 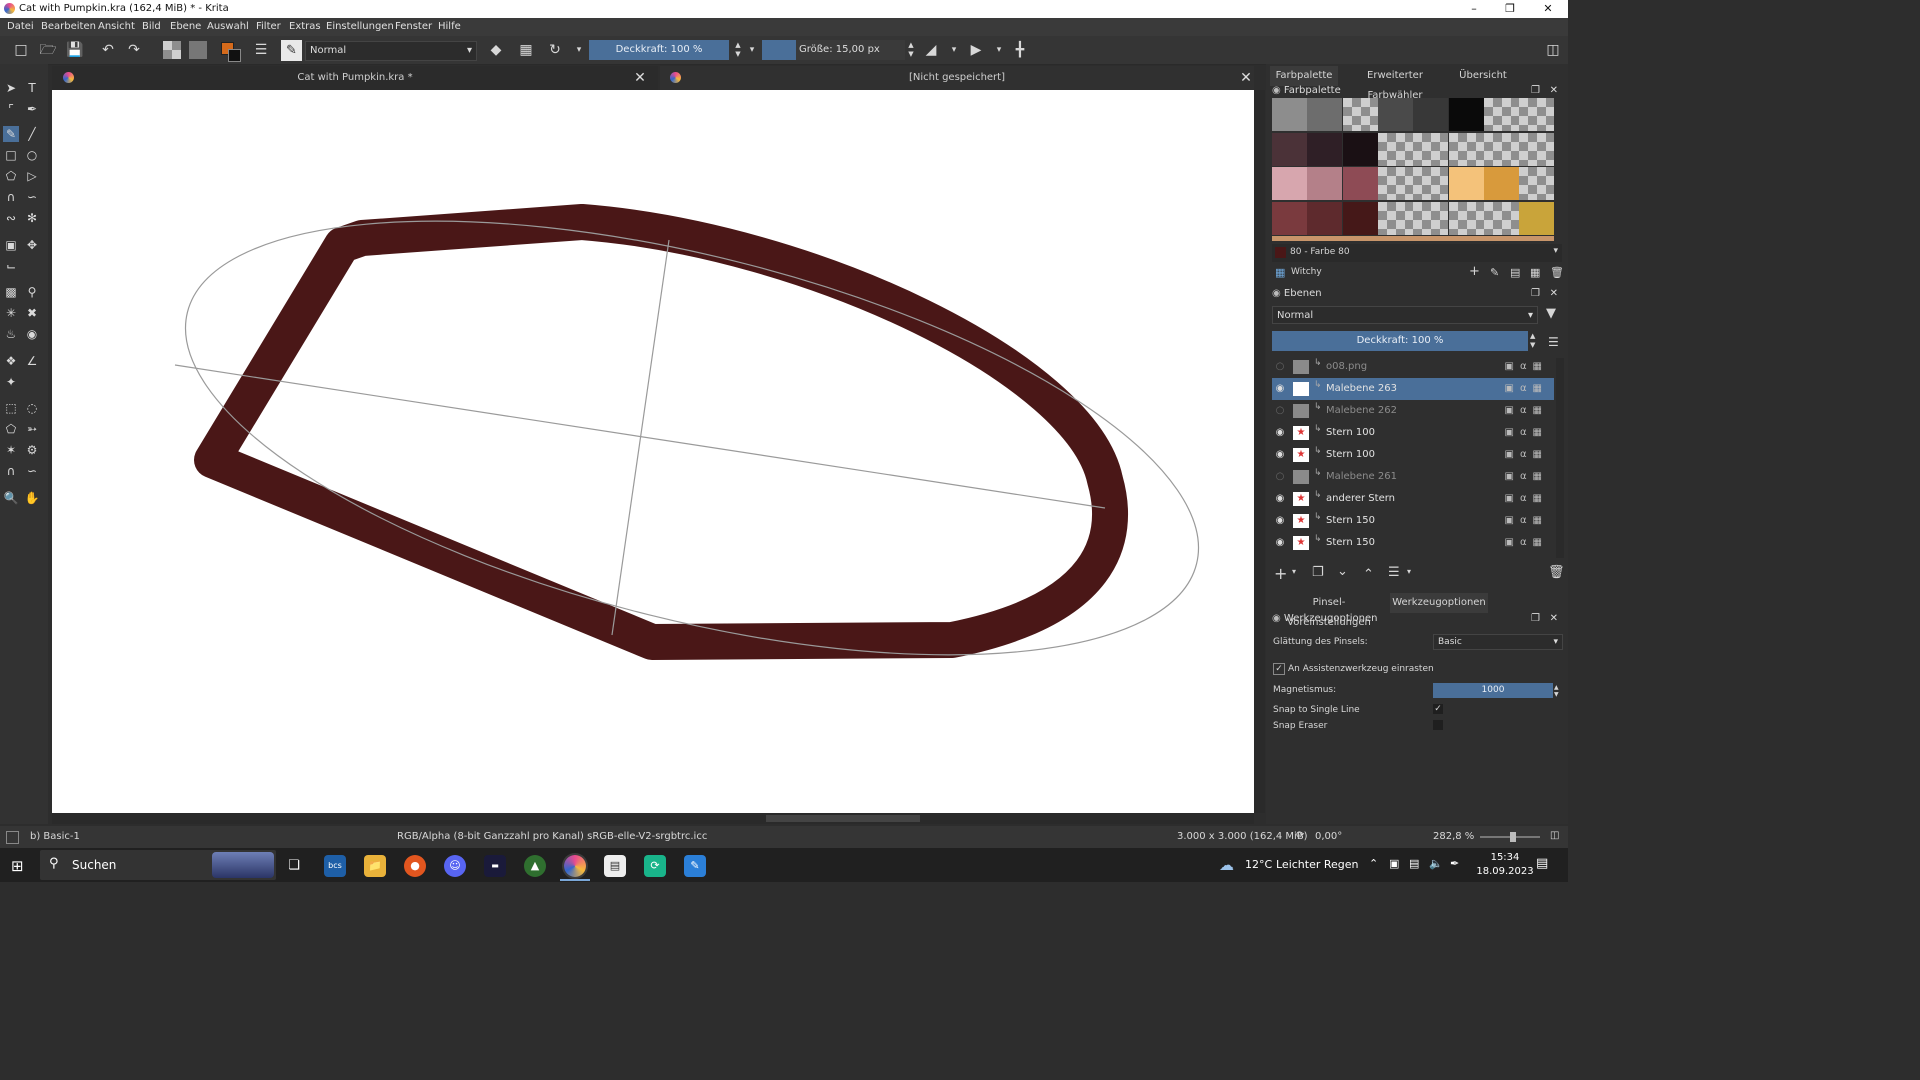 I want to click on pattern-swatch, so click(x=198, y=50).